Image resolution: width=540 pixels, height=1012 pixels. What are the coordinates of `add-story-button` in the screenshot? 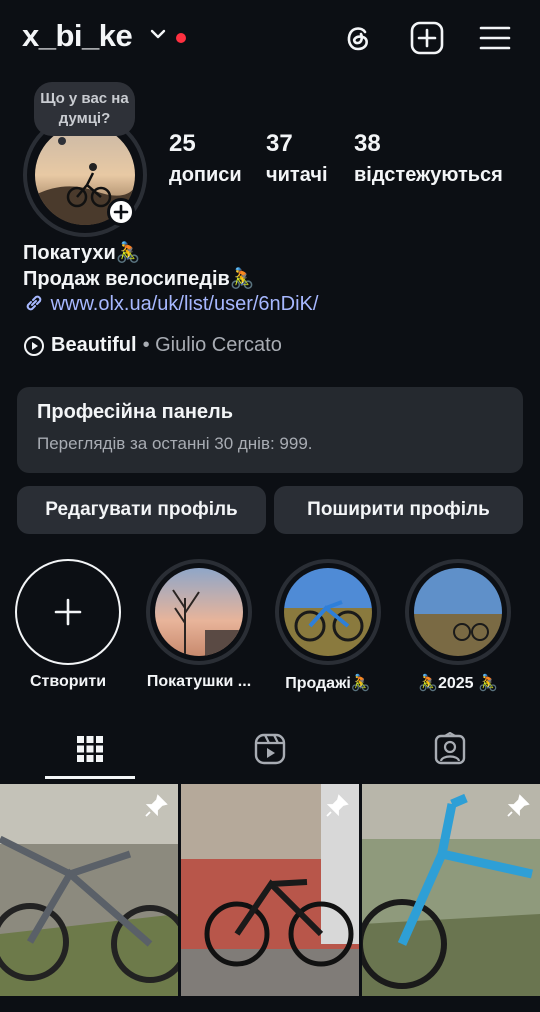 It's located at (121, 212).